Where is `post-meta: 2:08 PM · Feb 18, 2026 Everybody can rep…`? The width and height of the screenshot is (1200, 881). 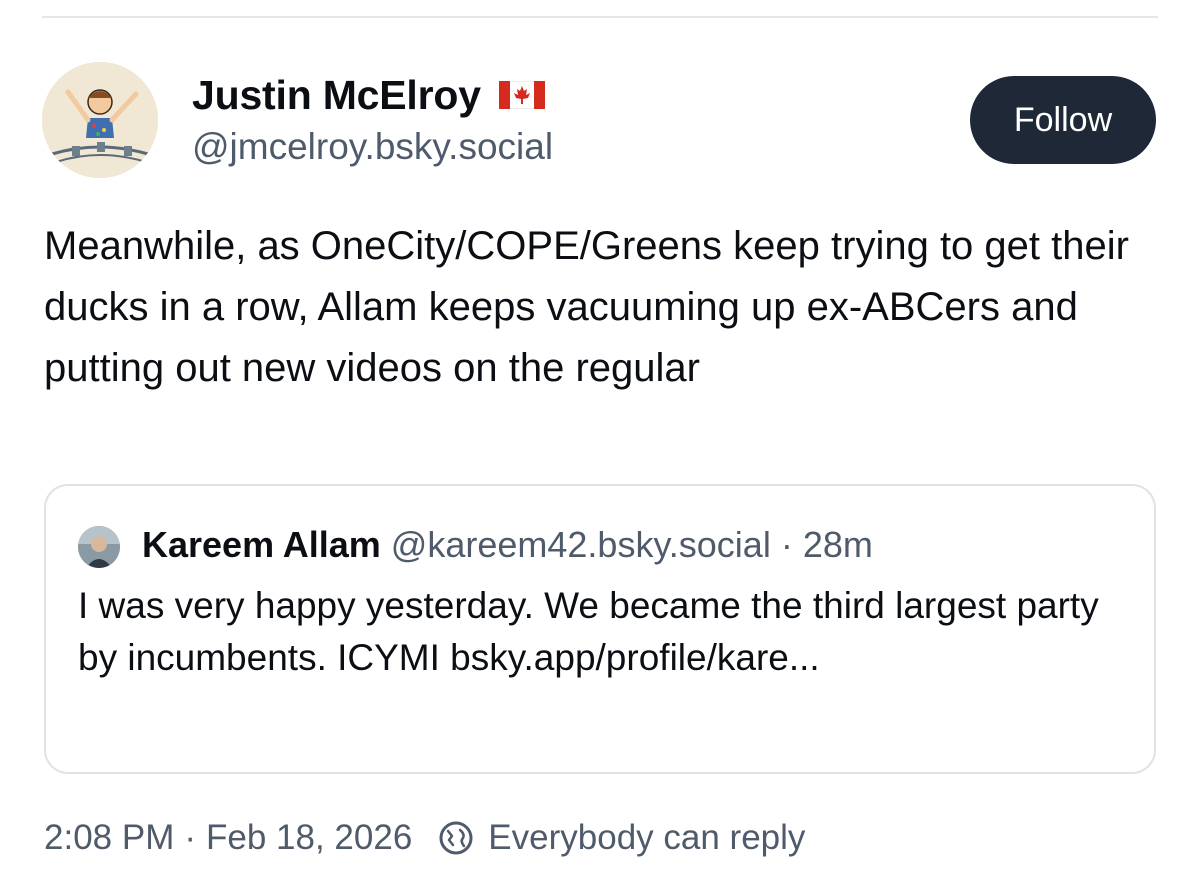
post-meta: 2:08 PM · Feb 18, 2026 Everybody can rep… is located at coordinates (424, 838).